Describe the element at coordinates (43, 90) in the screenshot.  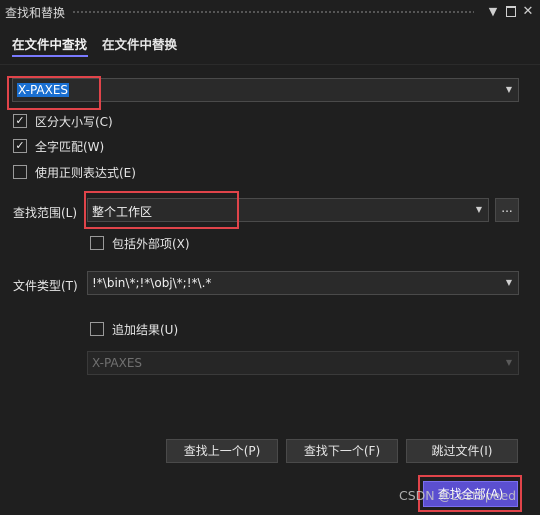
I see `search-input-value: X-PAXES` at that location.